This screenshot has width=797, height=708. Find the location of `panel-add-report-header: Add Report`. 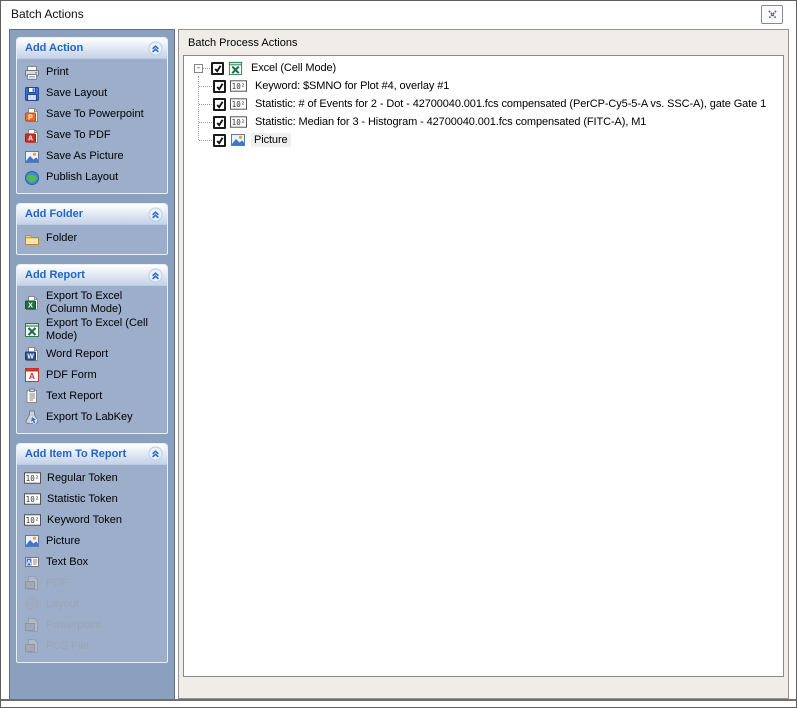

panel-add-report-header: Add Report is located at coordinates (92, 275).